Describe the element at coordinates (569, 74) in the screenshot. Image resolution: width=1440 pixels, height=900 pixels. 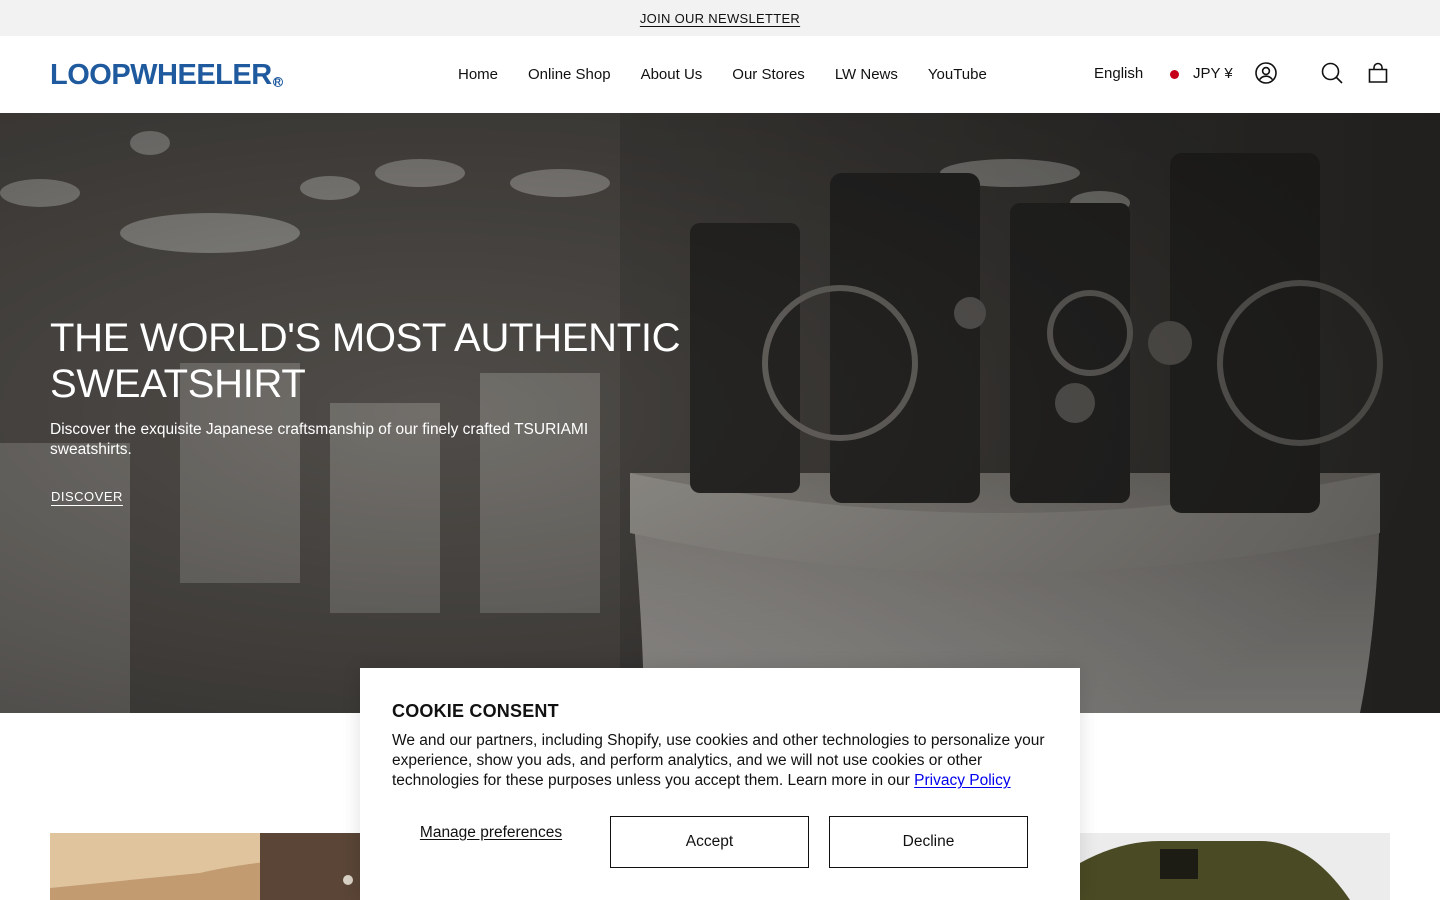
I see `nav-online-shop: Online Shop` at that location.